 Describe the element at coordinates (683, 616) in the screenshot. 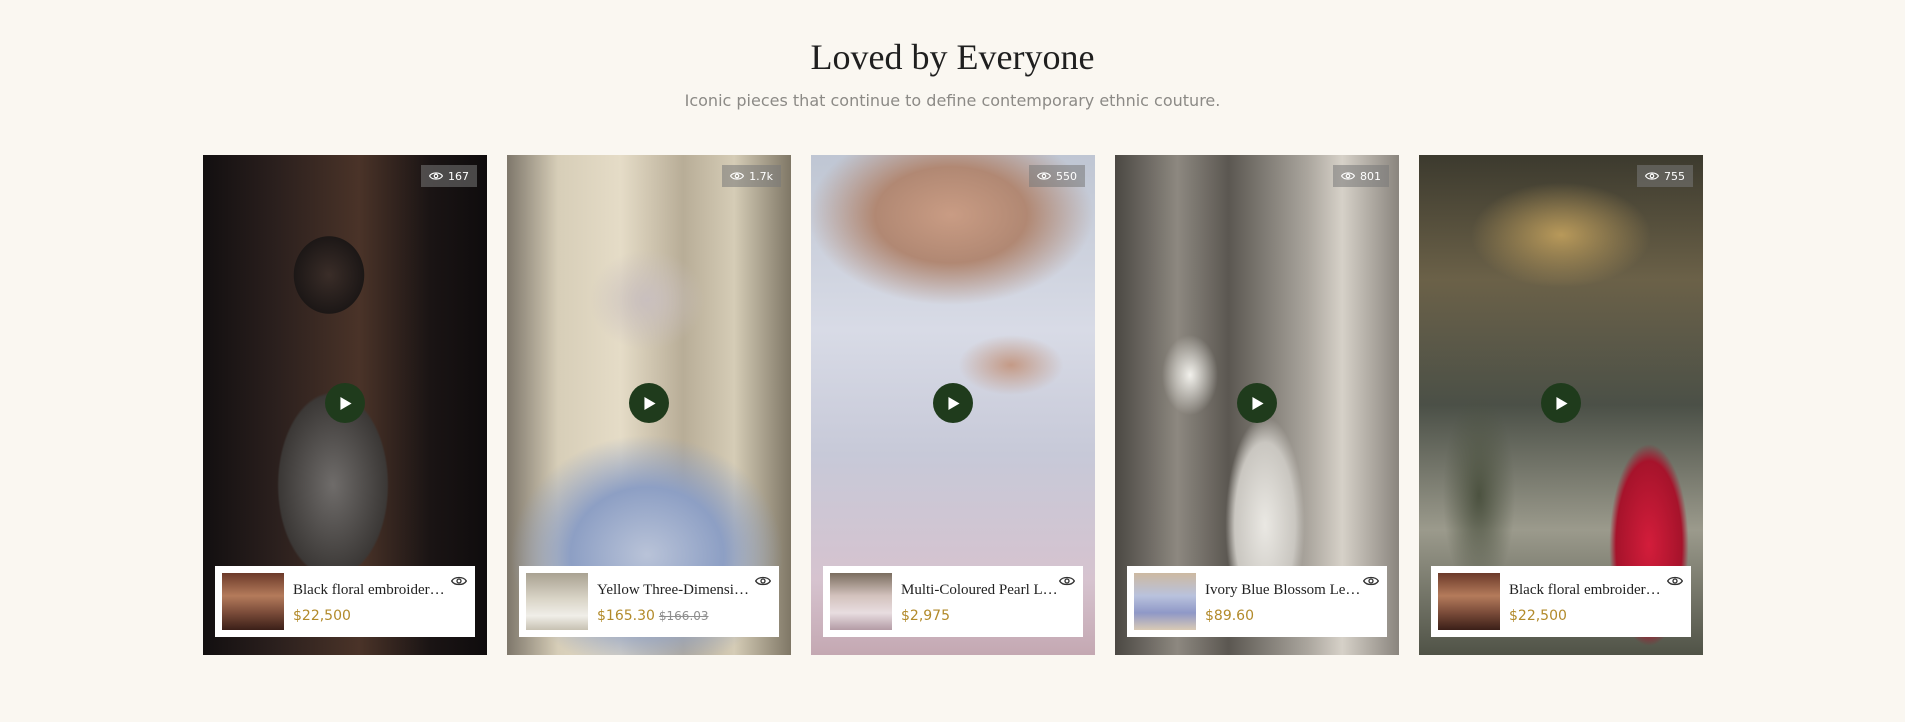

I see `original-price: $166.03` at that location.